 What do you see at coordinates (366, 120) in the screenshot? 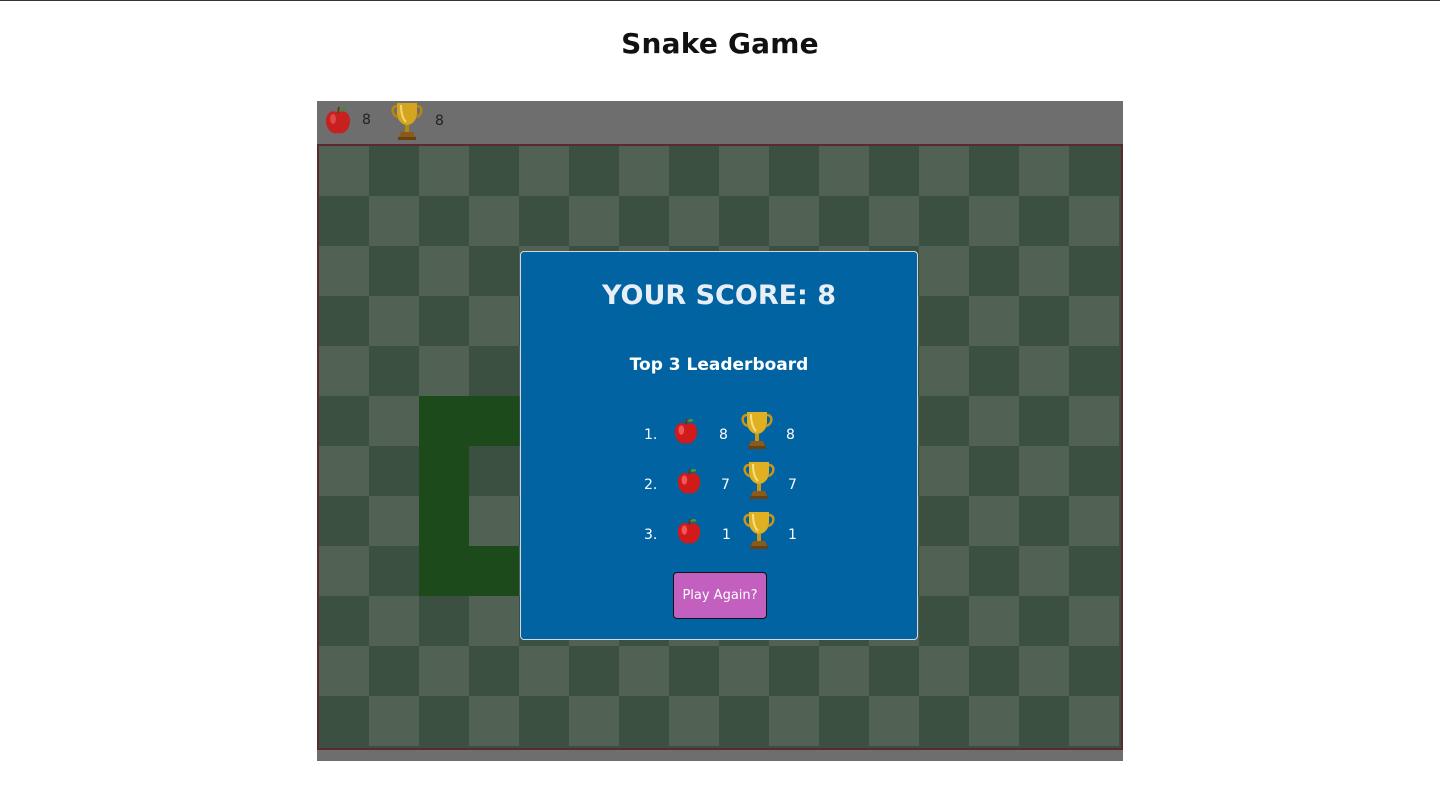
I see `current-score-value: 8` at bounding box center [366, 120].